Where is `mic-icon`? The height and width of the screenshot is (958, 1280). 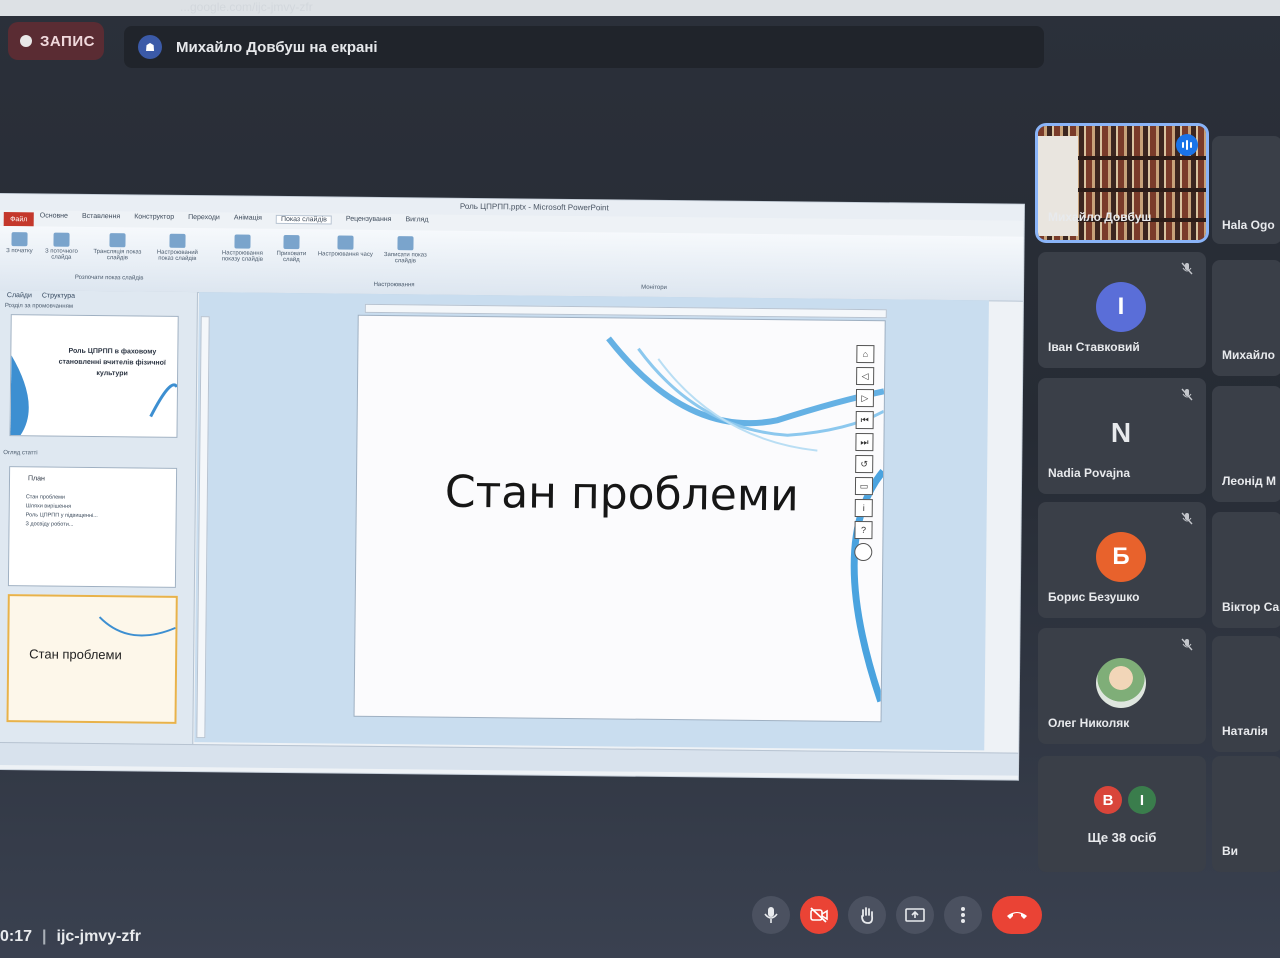
mic-icon is located at coordinates (771, 915).